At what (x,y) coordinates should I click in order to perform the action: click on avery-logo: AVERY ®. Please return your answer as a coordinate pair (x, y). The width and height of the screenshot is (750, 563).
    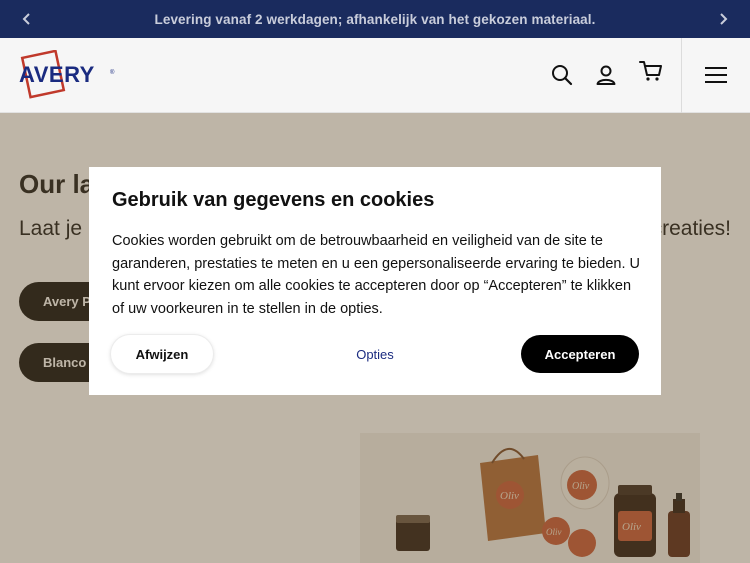
    Looking at the image, I should click on (68, 74).